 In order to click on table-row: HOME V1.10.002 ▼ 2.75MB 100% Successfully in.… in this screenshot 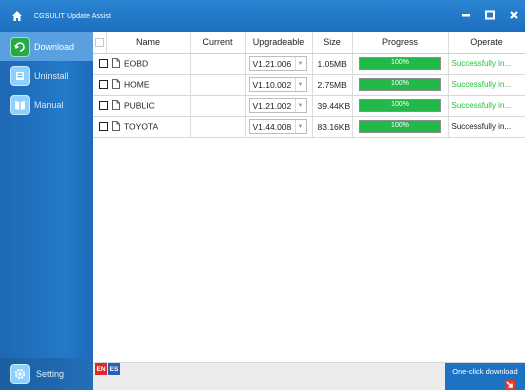, I will do `click(309, 85)`.